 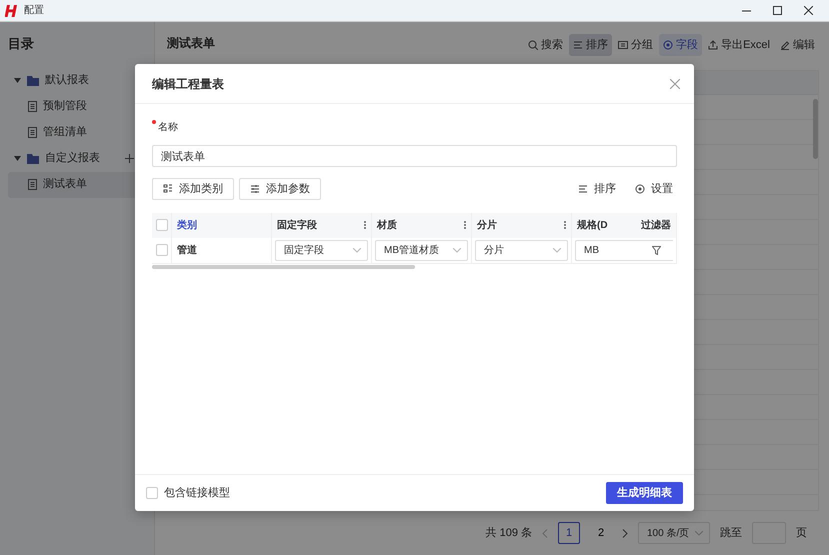 What do you see at coordinates (656, 225) in the screenshot?
I see `column-label: 过滤器` at bounding box center [656, 225].